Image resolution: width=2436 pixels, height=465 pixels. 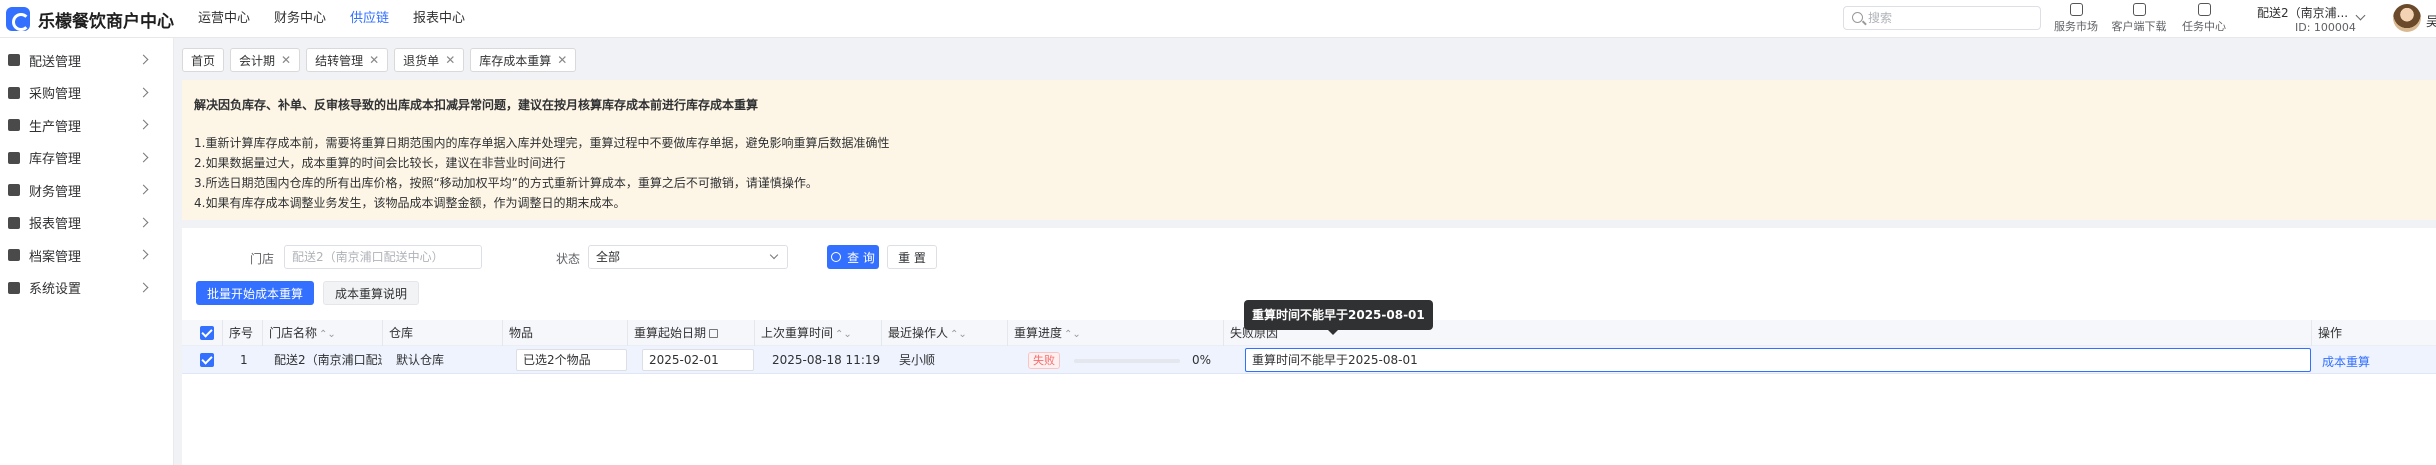 What do you see at coordinates (55, 225) in the screenshot?
I see `sidebar-item-label: 报表管理` at bounding box center [55, 225].